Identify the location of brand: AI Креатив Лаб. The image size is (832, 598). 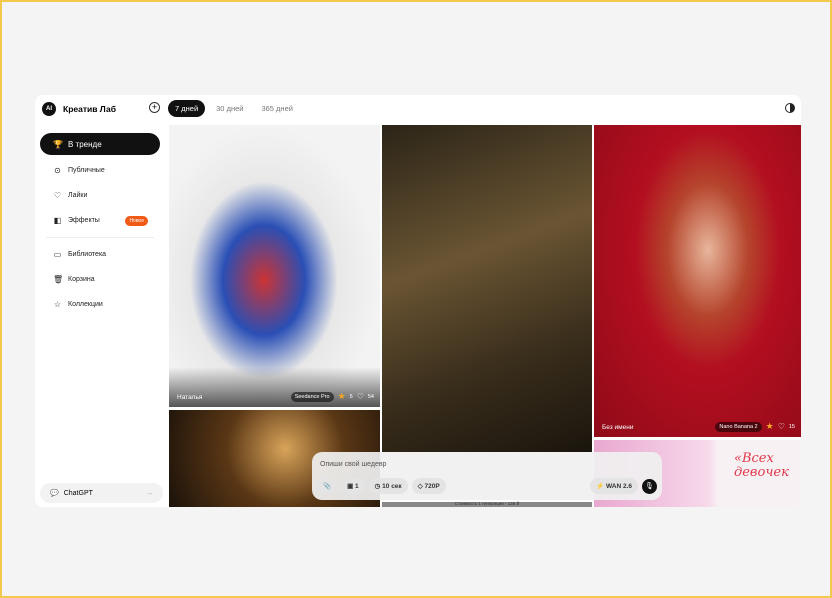
(79, 109).